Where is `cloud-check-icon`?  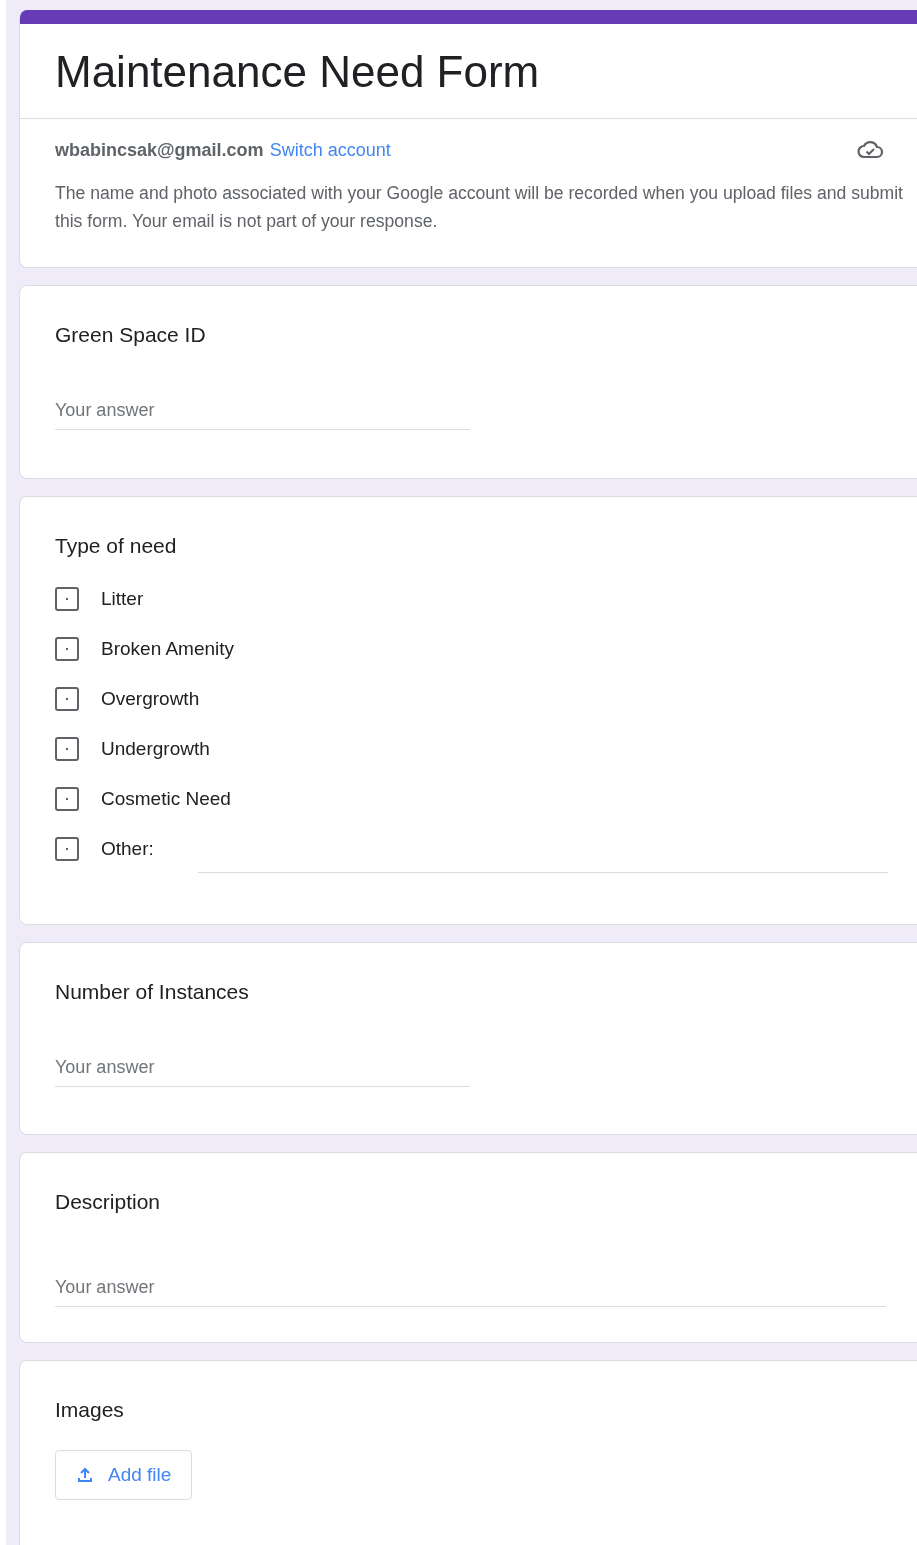
cloud-check-icon is located at coordinates (870, 150).